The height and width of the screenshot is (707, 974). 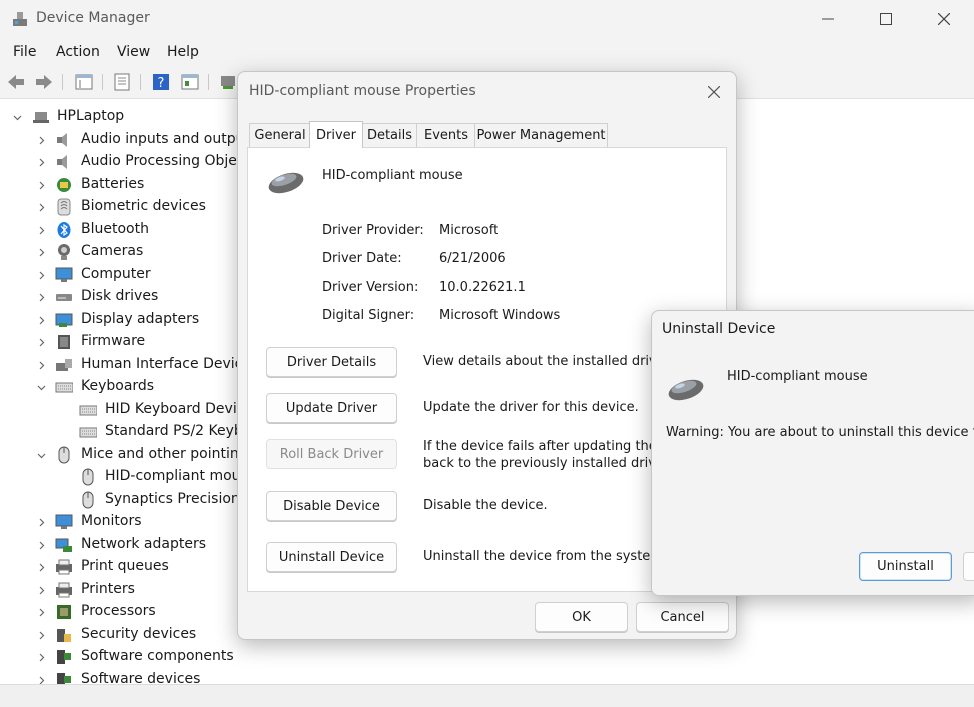 I want to click on tree-item-standard-ps-2-keyboard: Standard PS/2 Keyboard, so click(x=137, y=432).